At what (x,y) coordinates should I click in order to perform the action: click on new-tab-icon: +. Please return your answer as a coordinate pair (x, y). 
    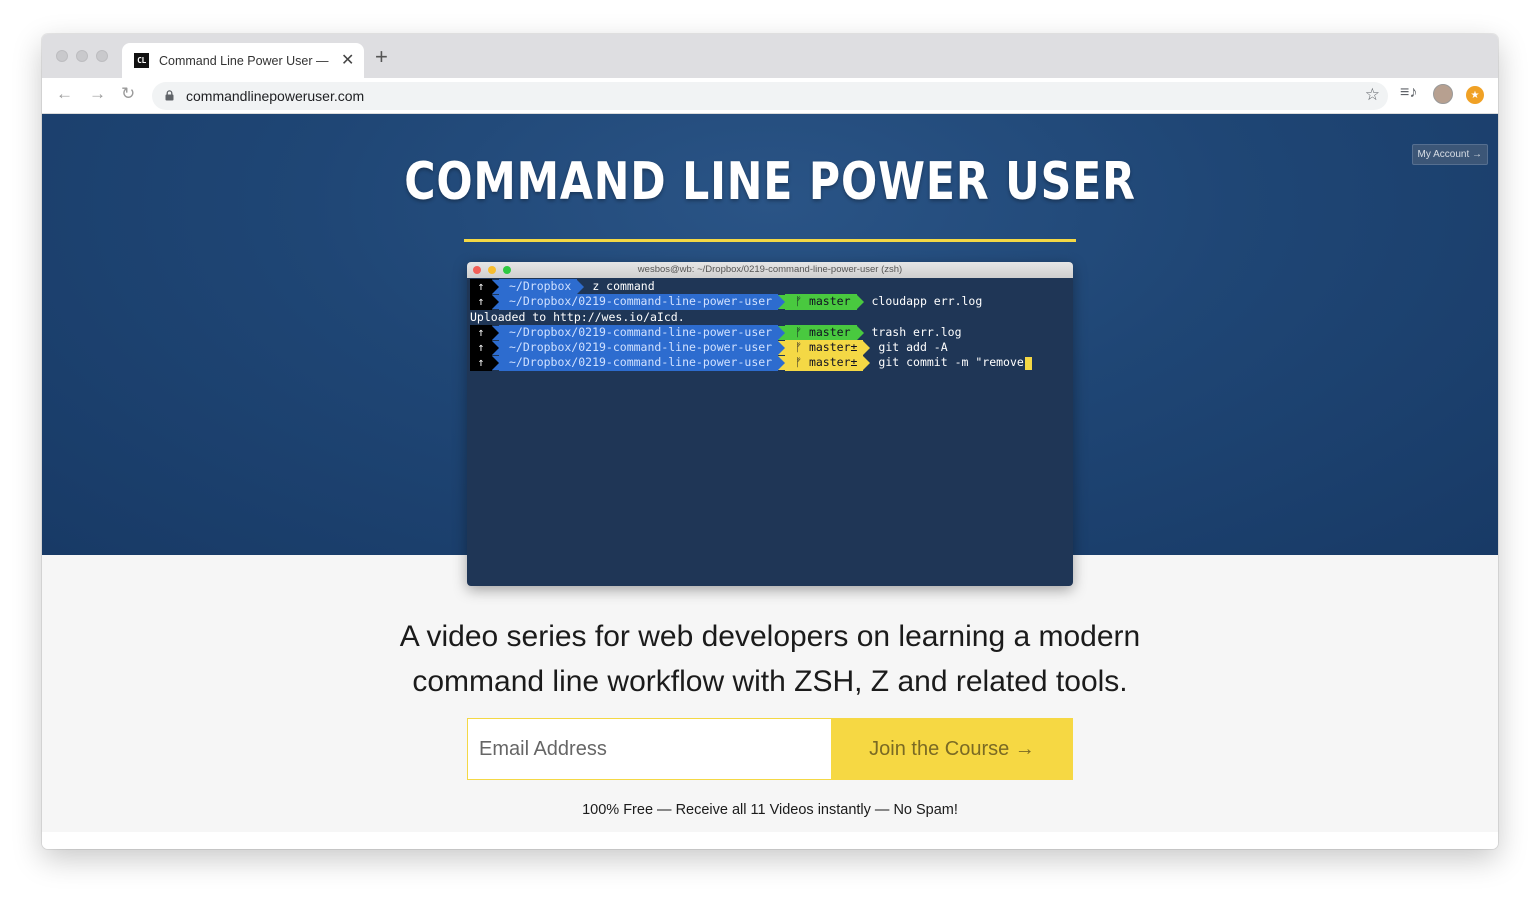
    Looking at the image, I should click on (381, 57).